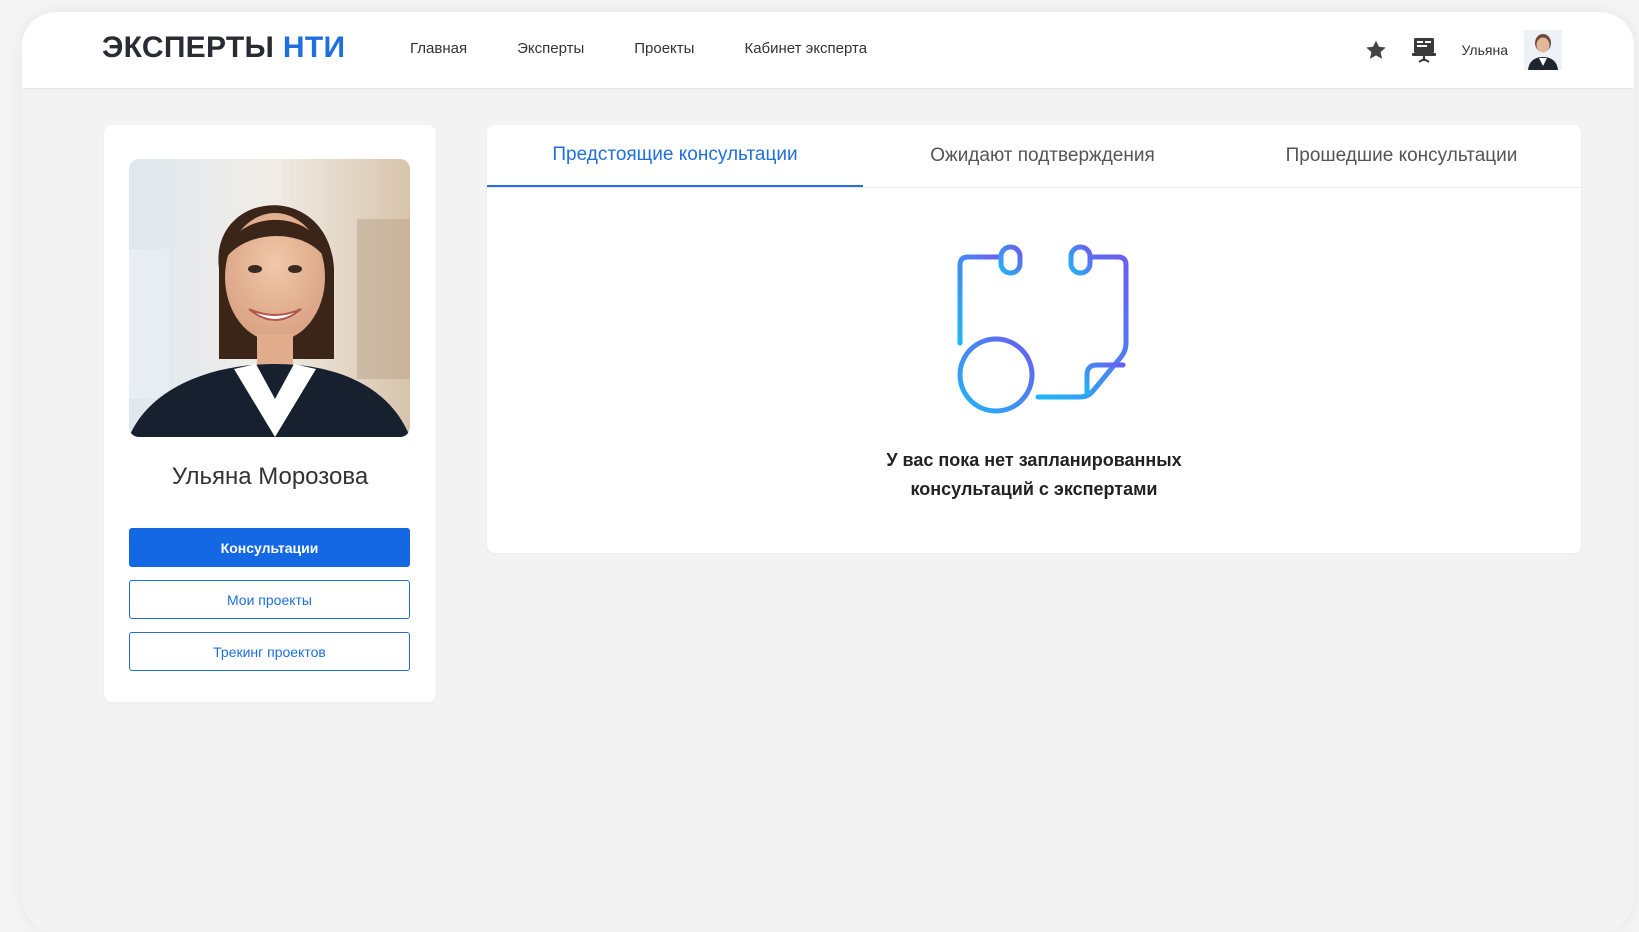 This screenshot has width=1639, height=932. What do you see at coordinates (1049, 333) in the screenshot?
I see `calendar-minus-icon` at bounding box center [1049, 333].